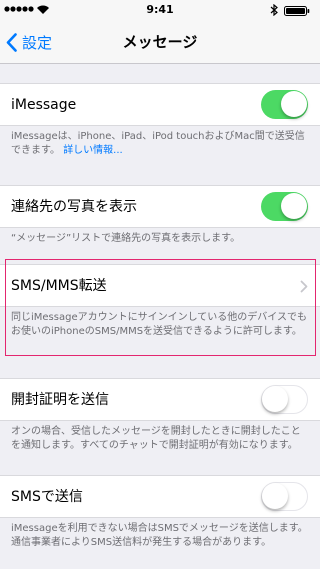  Describe the element at coordinates (274, 10) in the screenshot. I see `bluetooth-icon` at that location.